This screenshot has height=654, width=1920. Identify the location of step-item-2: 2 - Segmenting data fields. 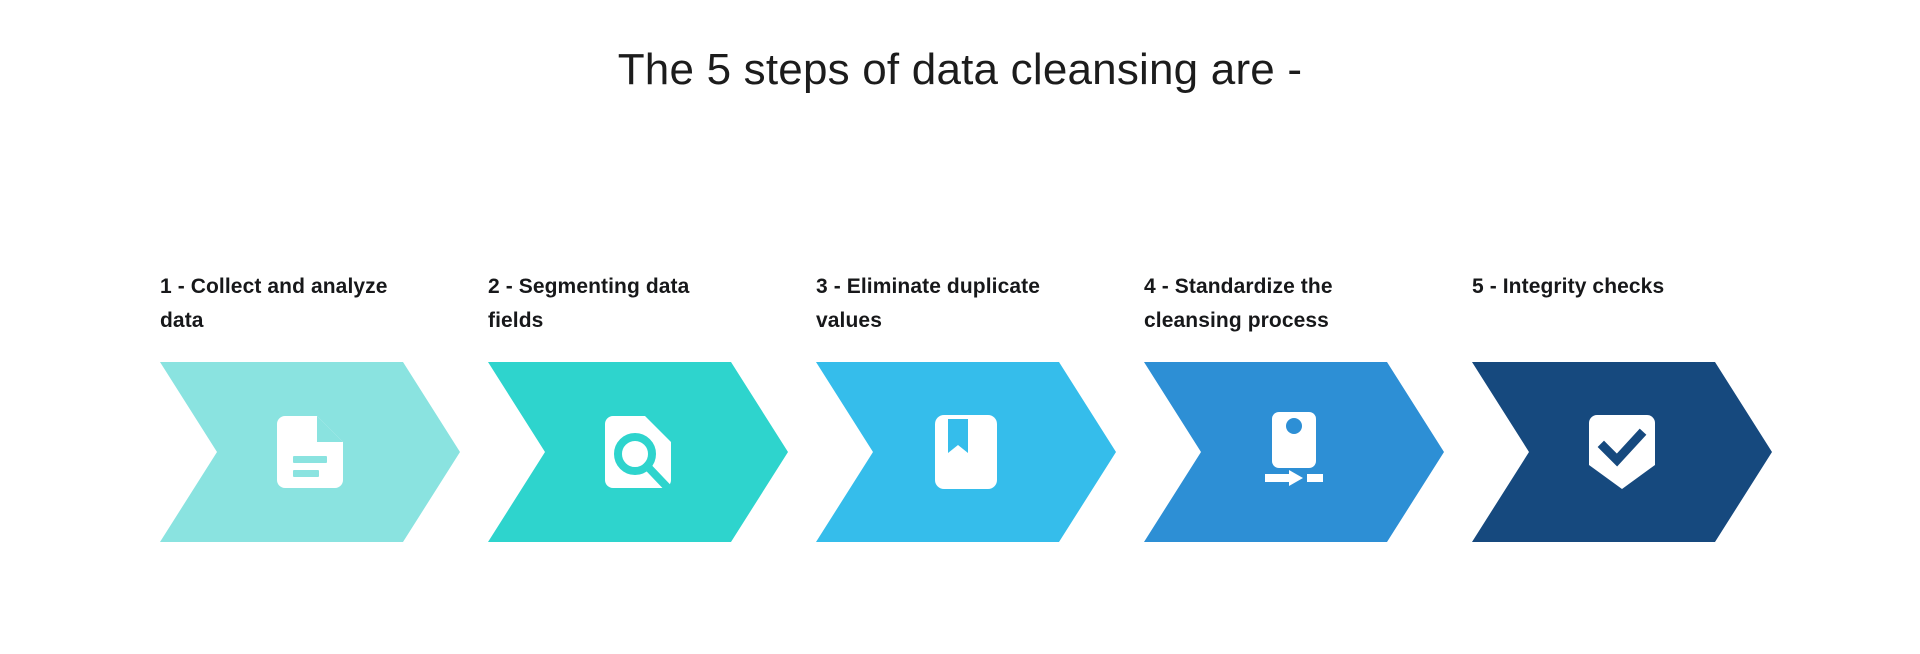
(652, 406).